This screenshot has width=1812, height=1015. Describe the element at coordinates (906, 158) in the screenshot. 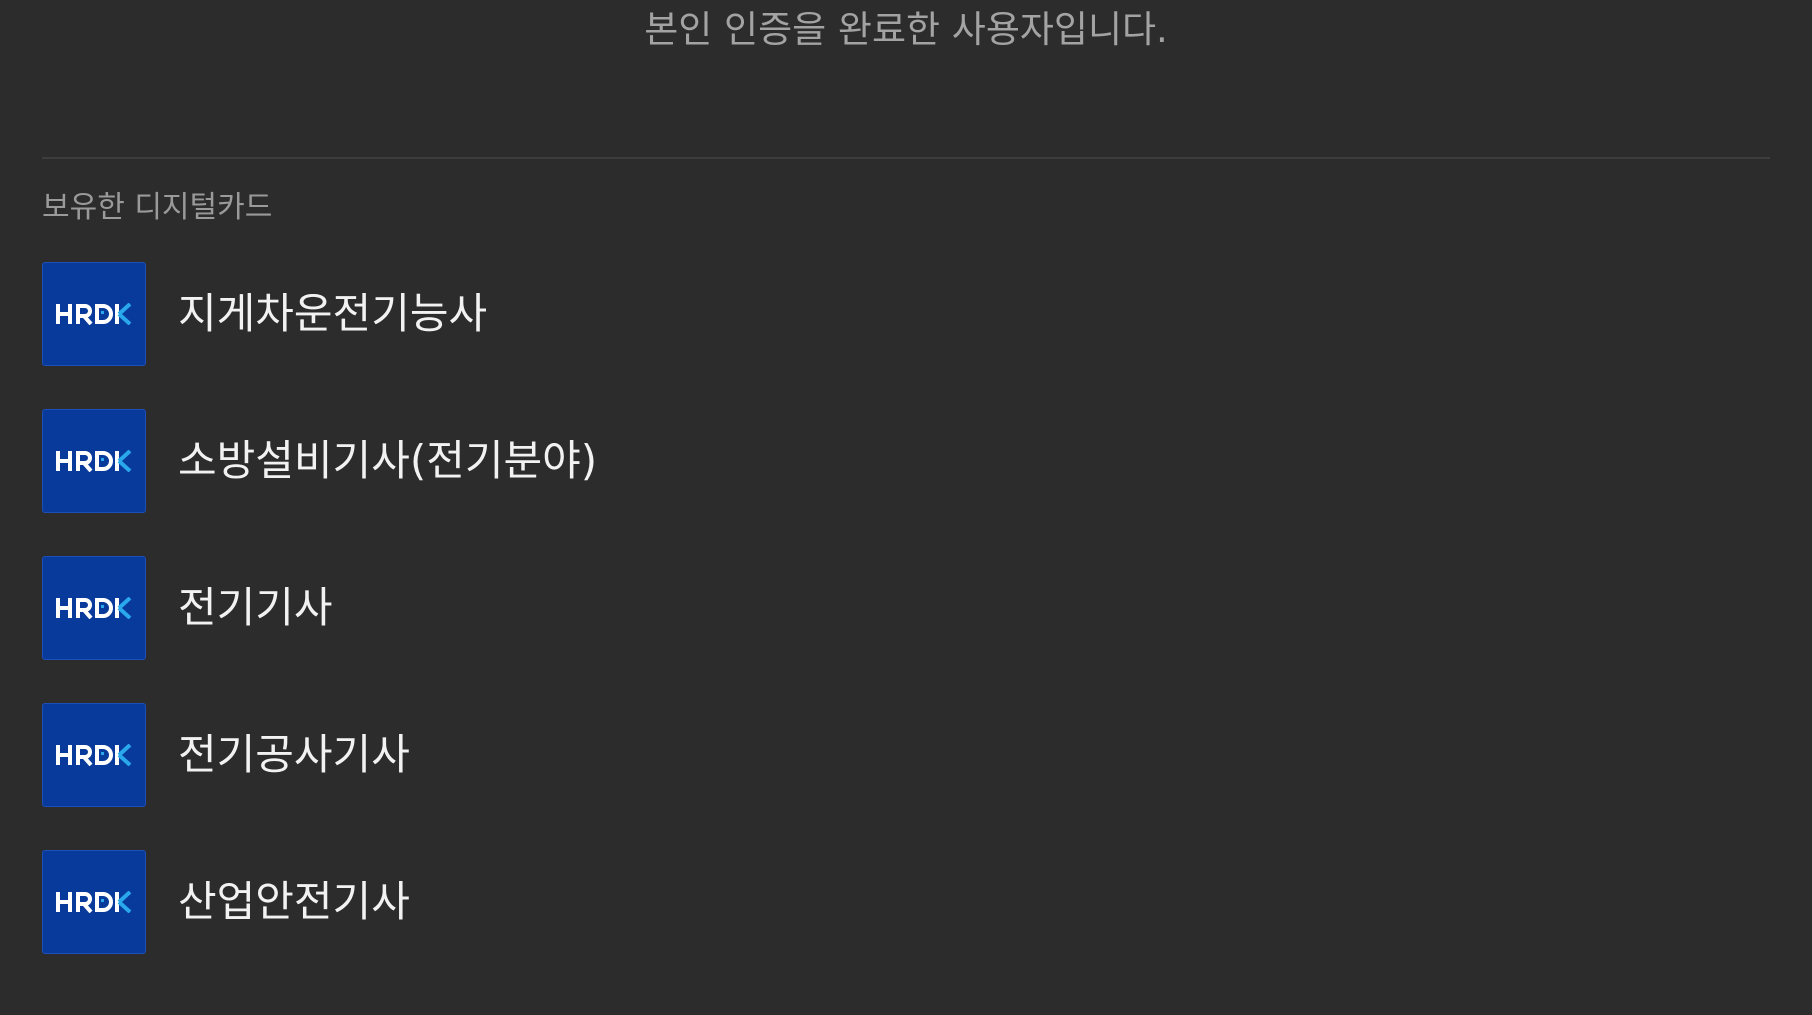

I see `divider` at that location.